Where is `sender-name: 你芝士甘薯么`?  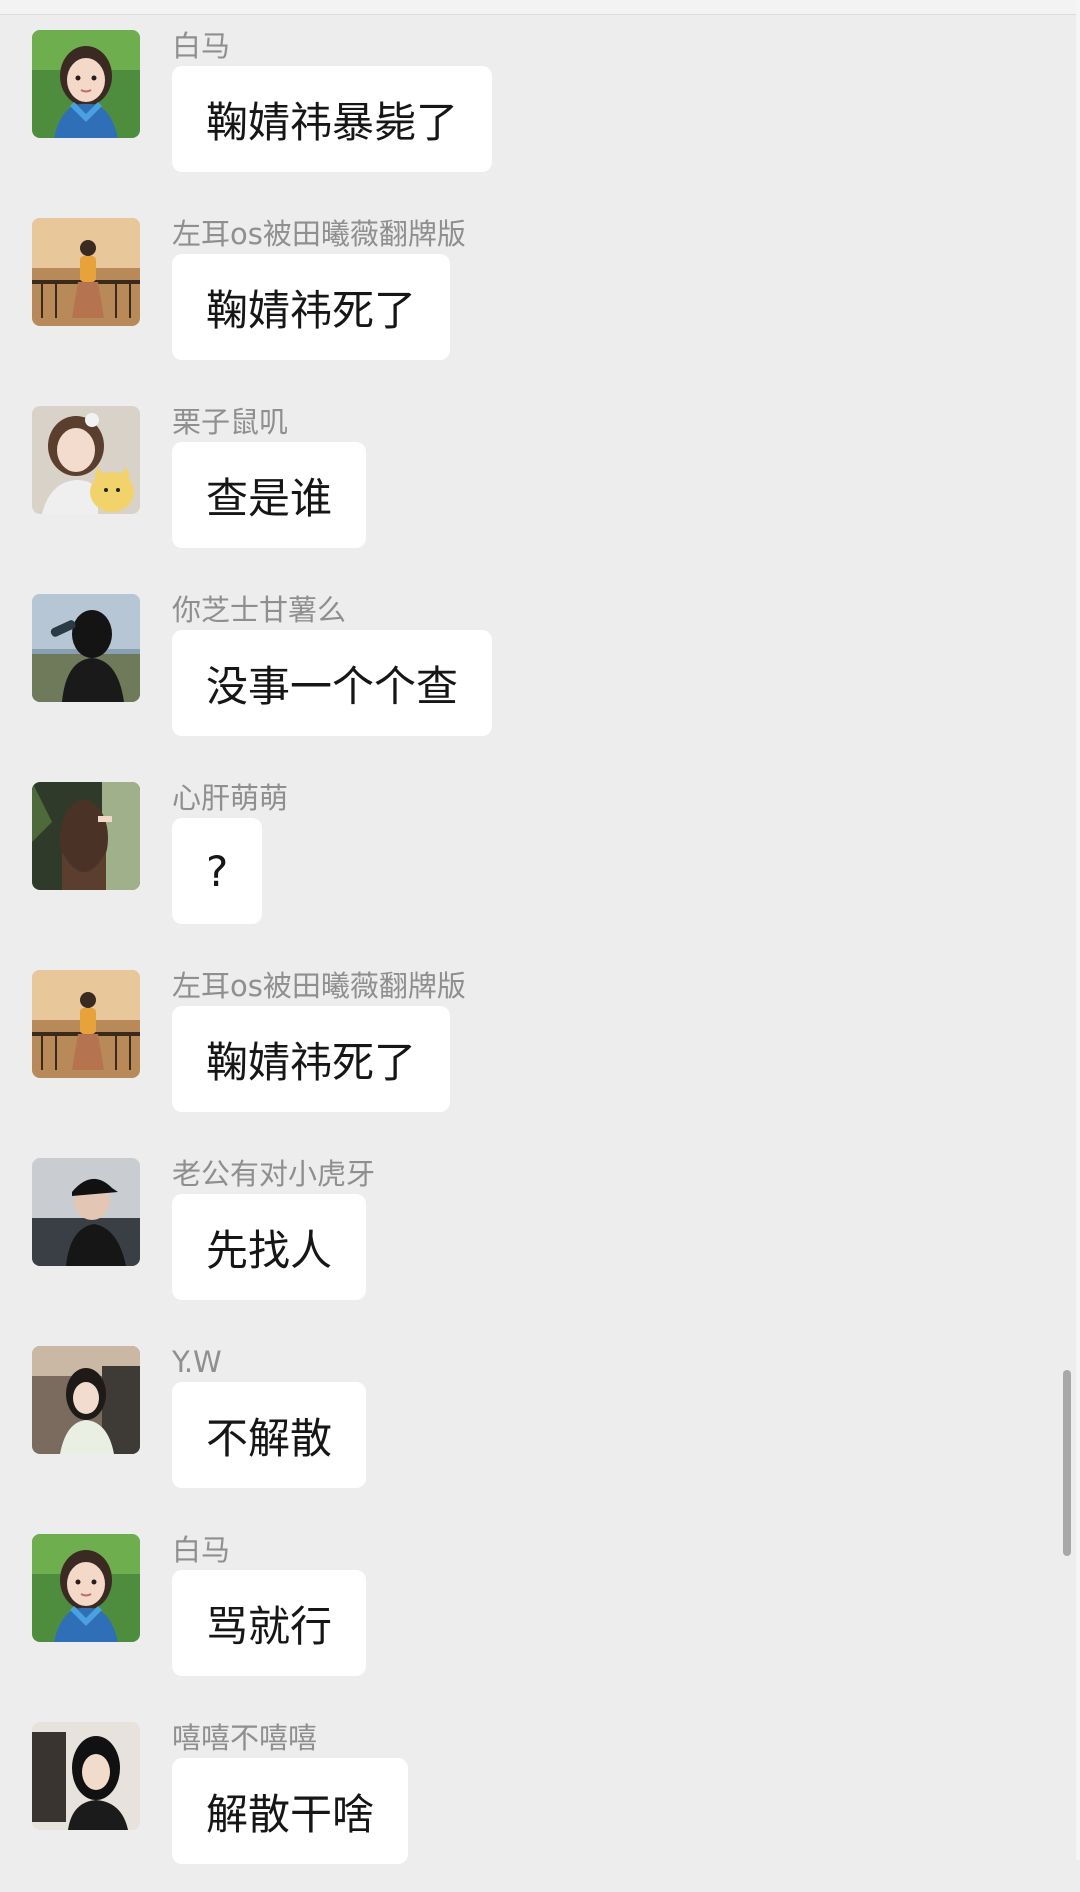
sender-name: 你芝士甘薯么 is located at coordinates (259, 610).